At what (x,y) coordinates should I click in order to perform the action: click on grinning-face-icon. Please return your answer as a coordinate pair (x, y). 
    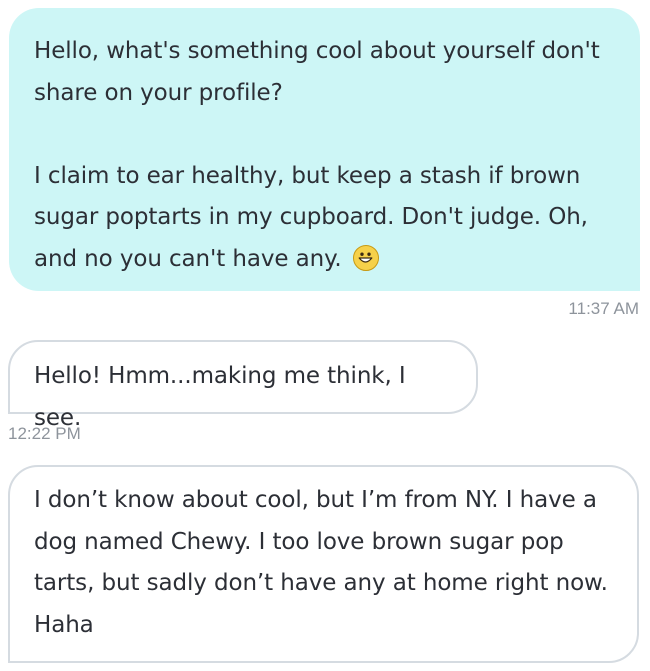
    Looking at the image, I should click on (365, 257).